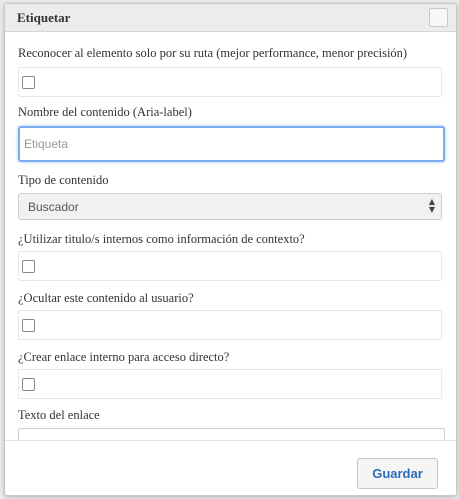 This screenshot has height=499, width=459. I want to click on aria-label-label: Nombre del contenido (Aria-label), so click(105, 112).